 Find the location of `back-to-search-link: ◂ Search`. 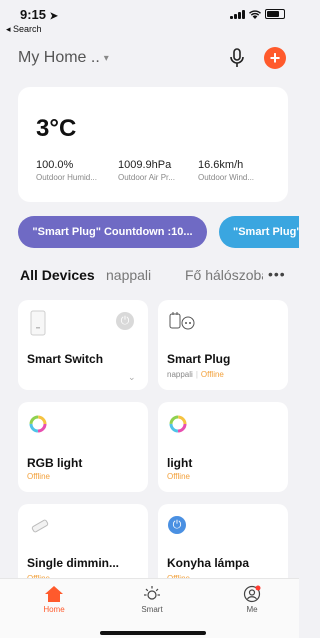

back-to-search-link: ◂ Search is located at coordinates (24, 29).